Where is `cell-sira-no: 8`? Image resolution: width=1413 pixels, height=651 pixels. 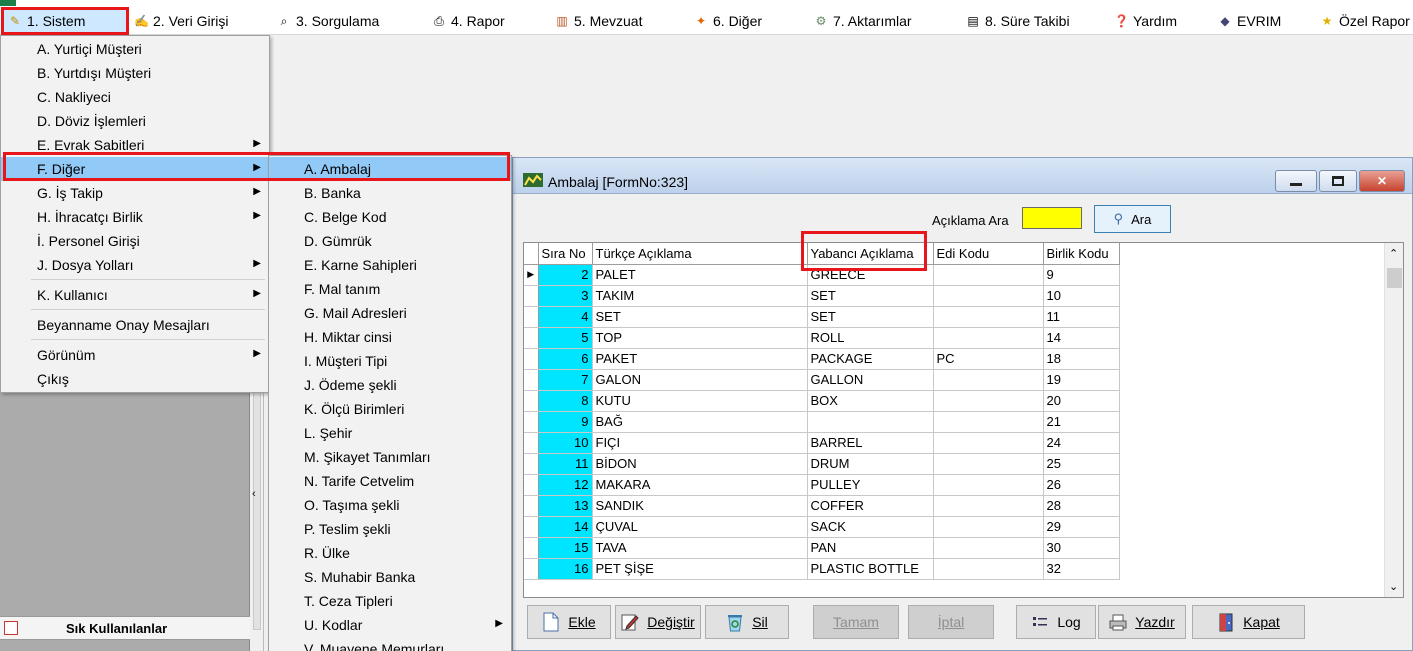
cell-sira-no: 8 is located at coordinates (565, 401).